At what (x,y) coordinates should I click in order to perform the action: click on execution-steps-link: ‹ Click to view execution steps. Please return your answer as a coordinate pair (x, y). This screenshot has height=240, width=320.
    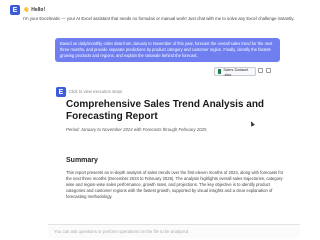
    Looking at the image, I should click on (94, 92).